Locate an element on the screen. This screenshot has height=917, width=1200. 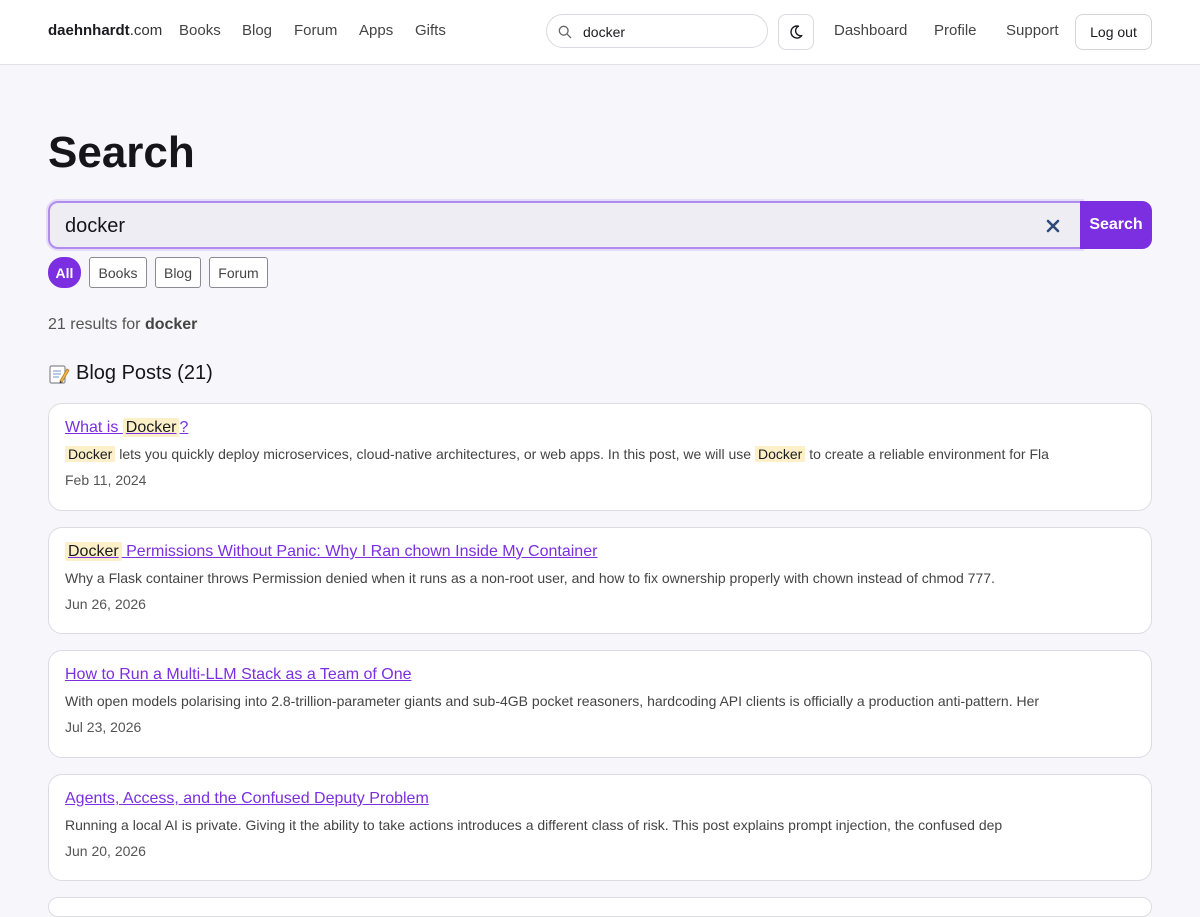
main-search-field is located at coordinates (565, 225).